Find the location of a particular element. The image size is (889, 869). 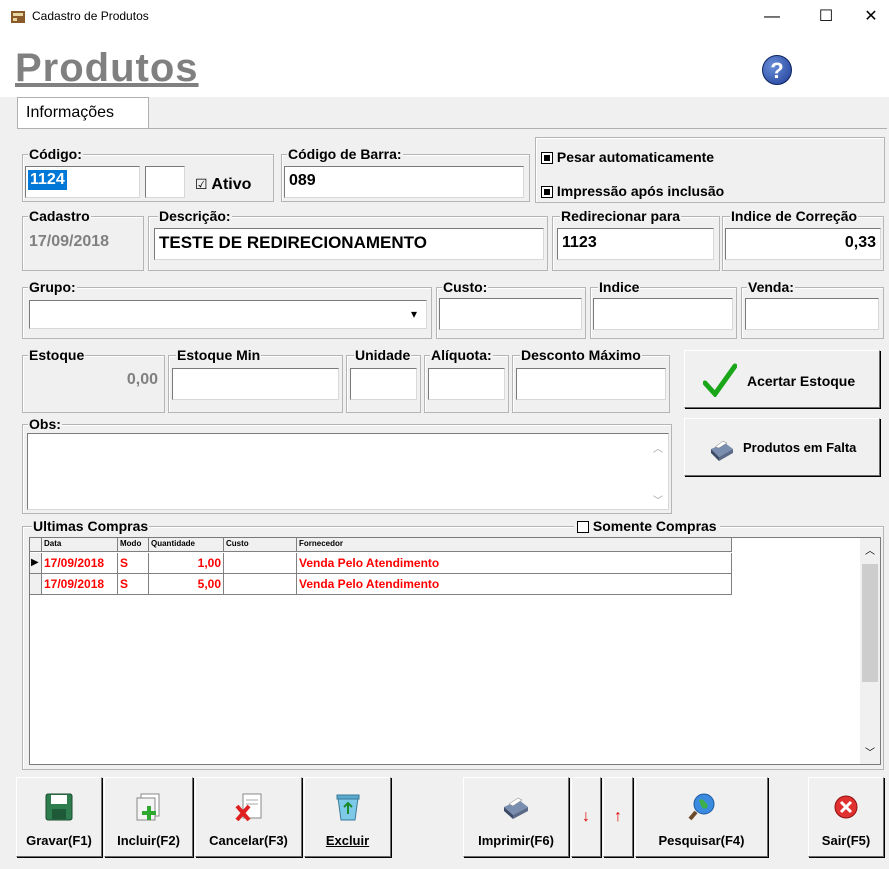

somente-compras-checkbox: Somente Compras is located at coordinates (647, 526).